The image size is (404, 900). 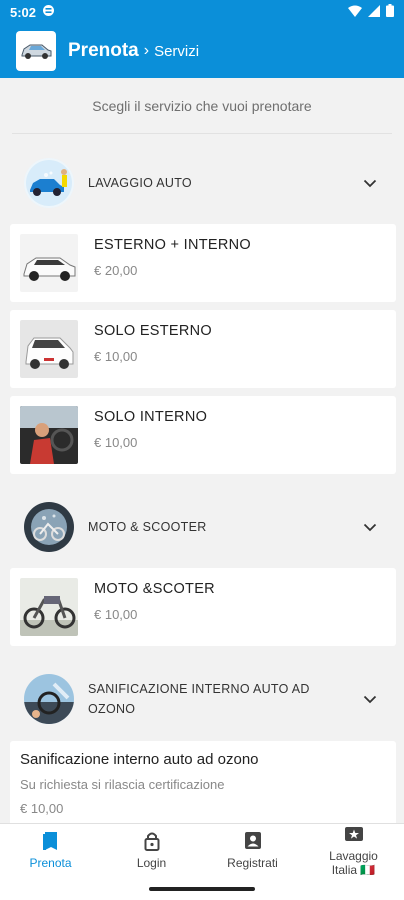 I want to click on nav-label: Lavaggio Italia 🇮🇹, so click(x=353, y=863).